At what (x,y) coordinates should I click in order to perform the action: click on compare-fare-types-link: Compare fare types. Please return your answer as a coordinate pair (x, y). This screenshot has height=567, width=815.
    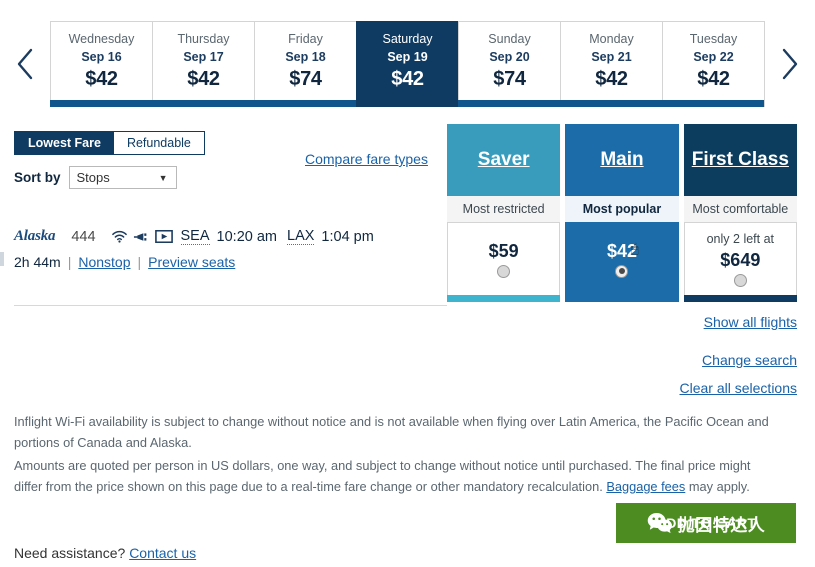
    Looking at the image, I should click on (366, 159).